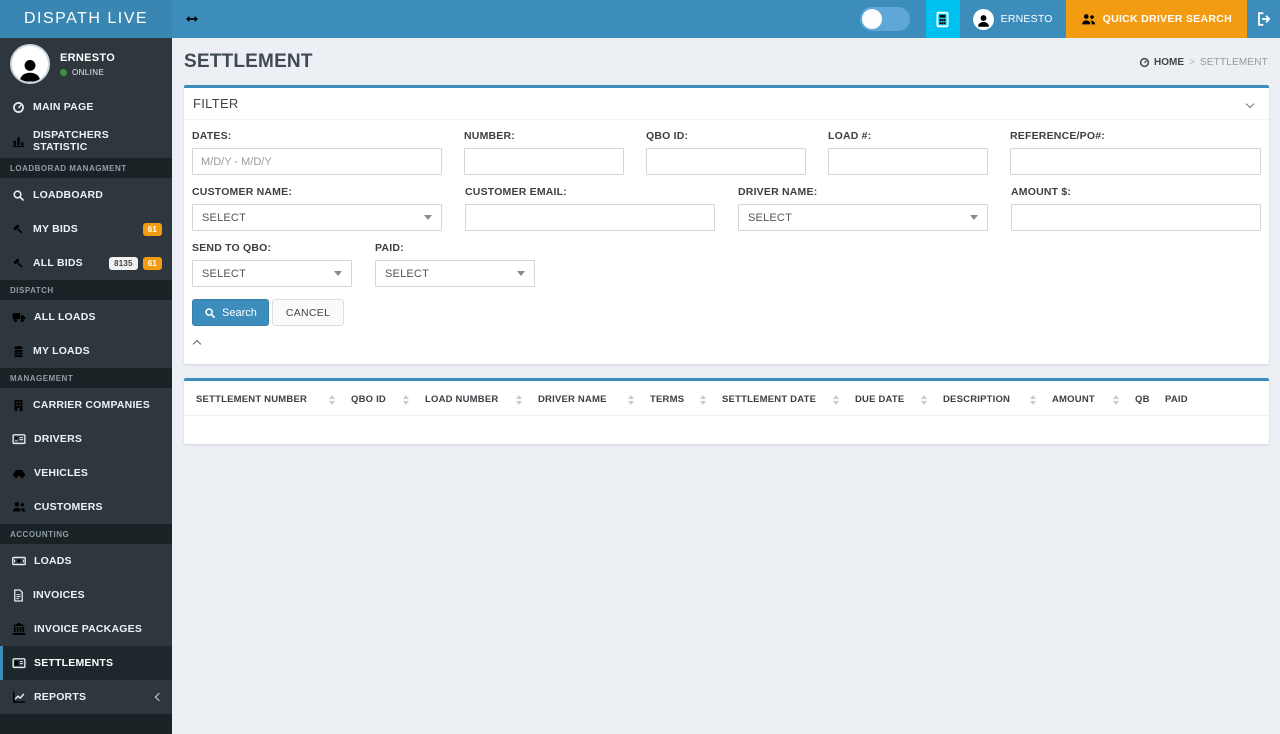  I want to click on sidebar-item-vehicles: VEHICLES, so click(86, 473).